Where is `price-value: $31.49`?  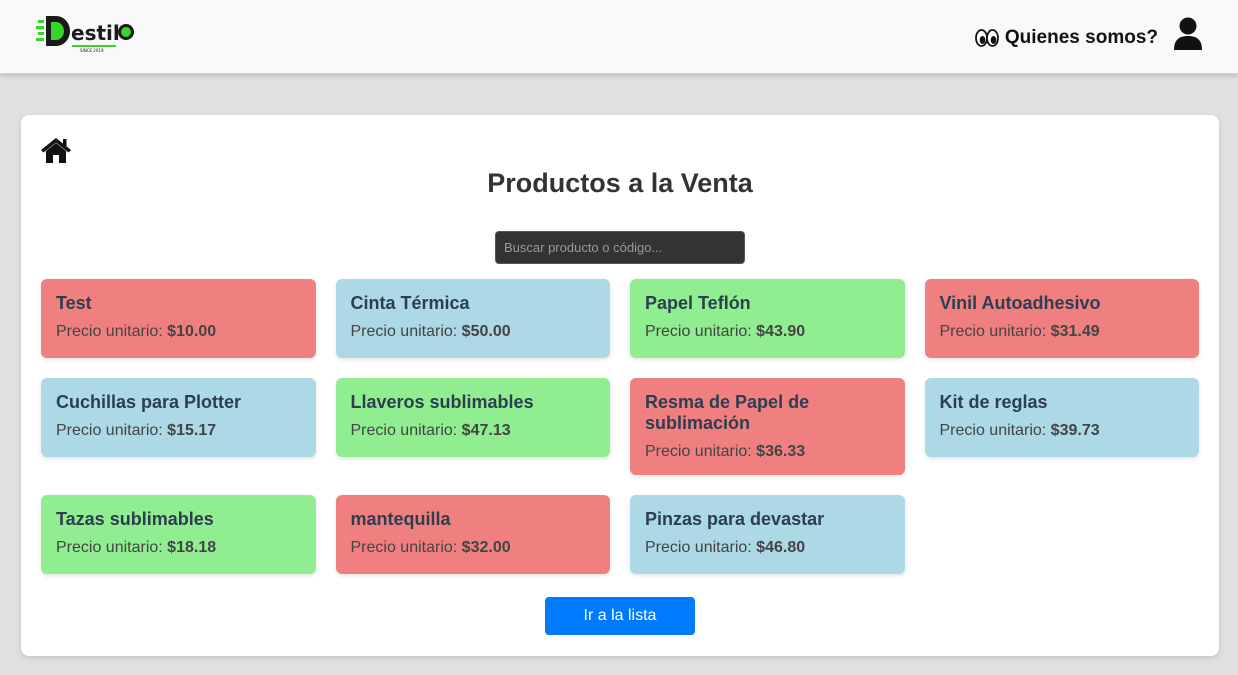 price-value: $31.49 is located at coordinates (1075, 331).